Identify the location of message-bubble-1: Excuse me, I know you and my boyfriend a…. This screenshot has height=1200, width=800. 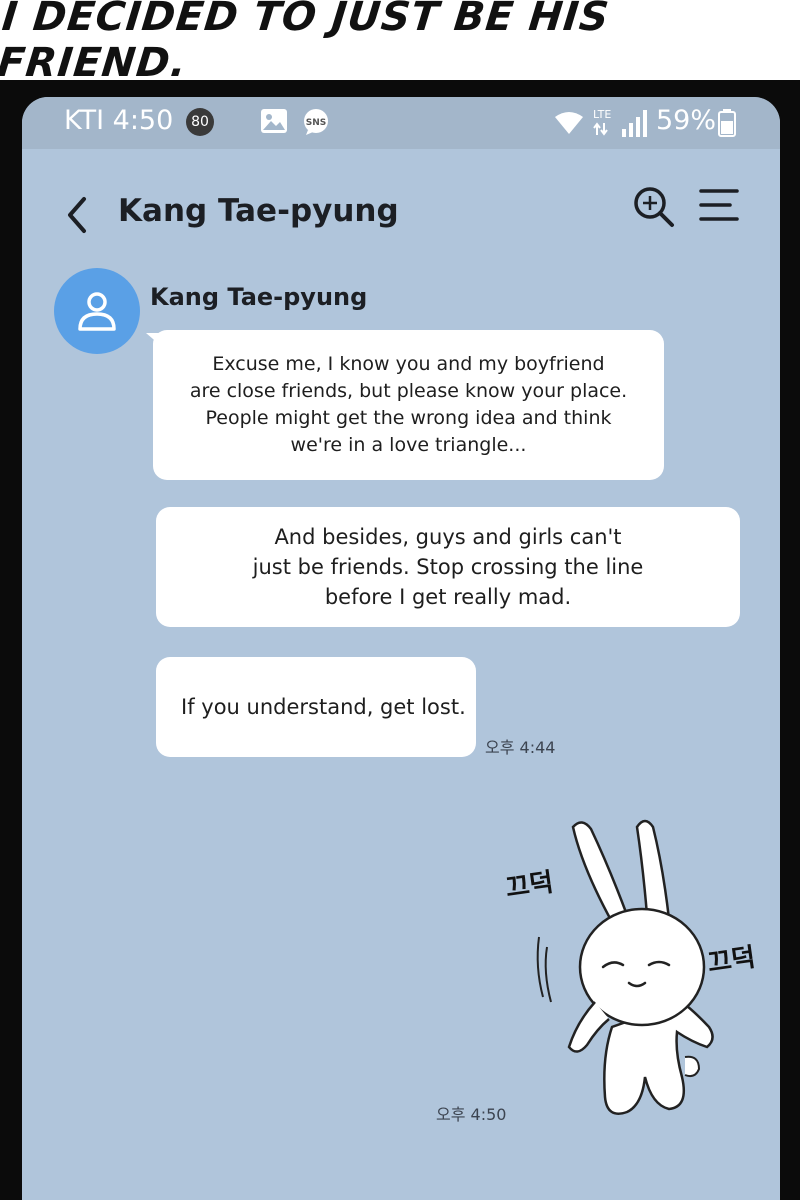
(408, 405).